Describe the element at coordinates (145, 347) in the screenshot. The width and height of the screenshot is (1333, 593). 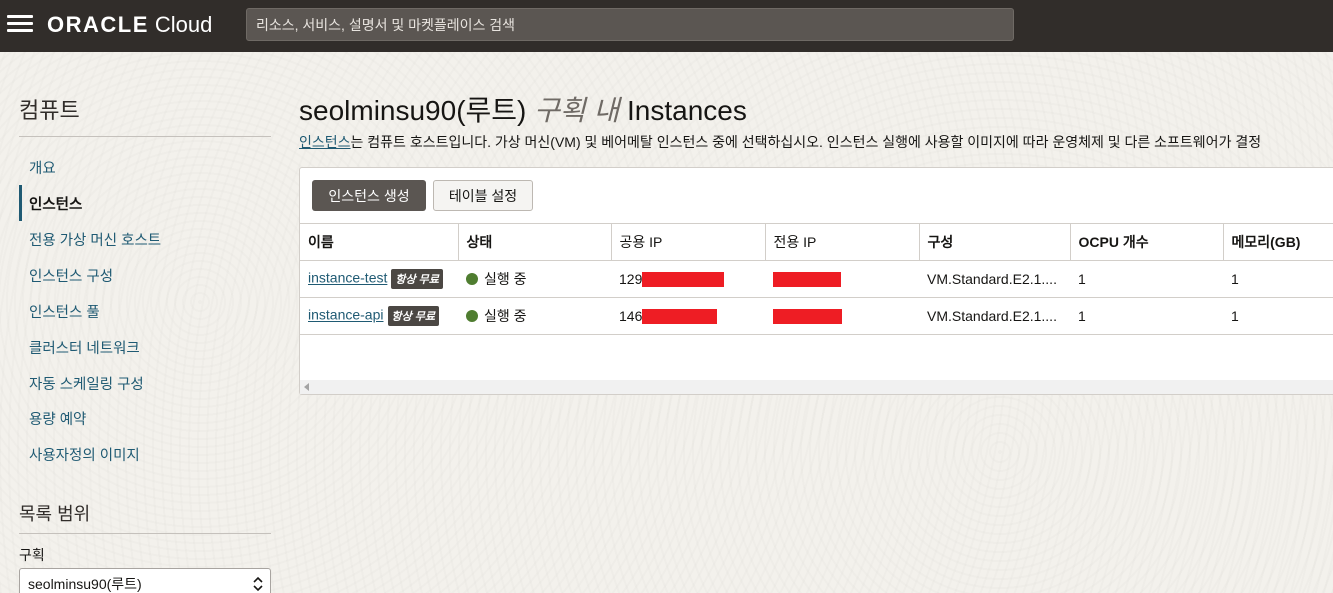
I see `sidebar-item-cluster-networks: 클러스터 네트워크` at that location.